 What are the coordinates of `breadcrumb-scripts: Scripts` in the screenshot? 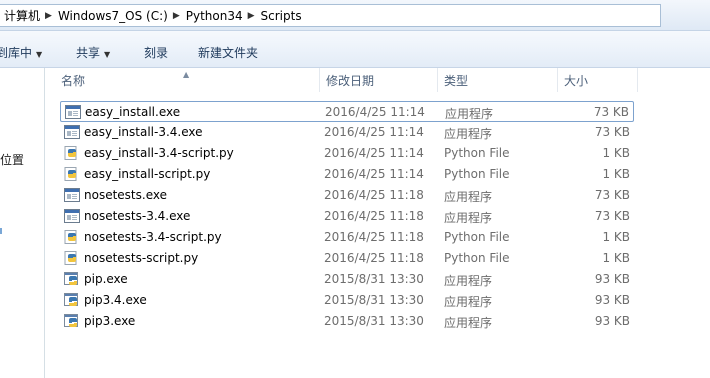 It's located at (281, 16).